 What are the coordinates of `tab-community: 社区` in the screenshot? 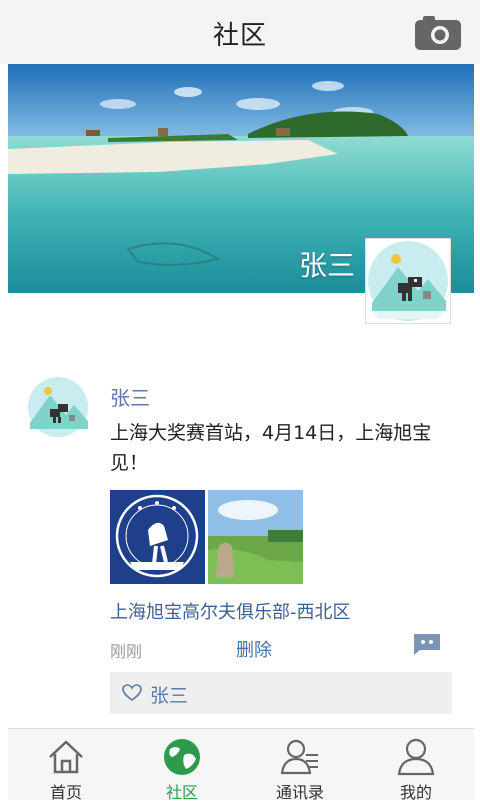 It's located at (182, 765).